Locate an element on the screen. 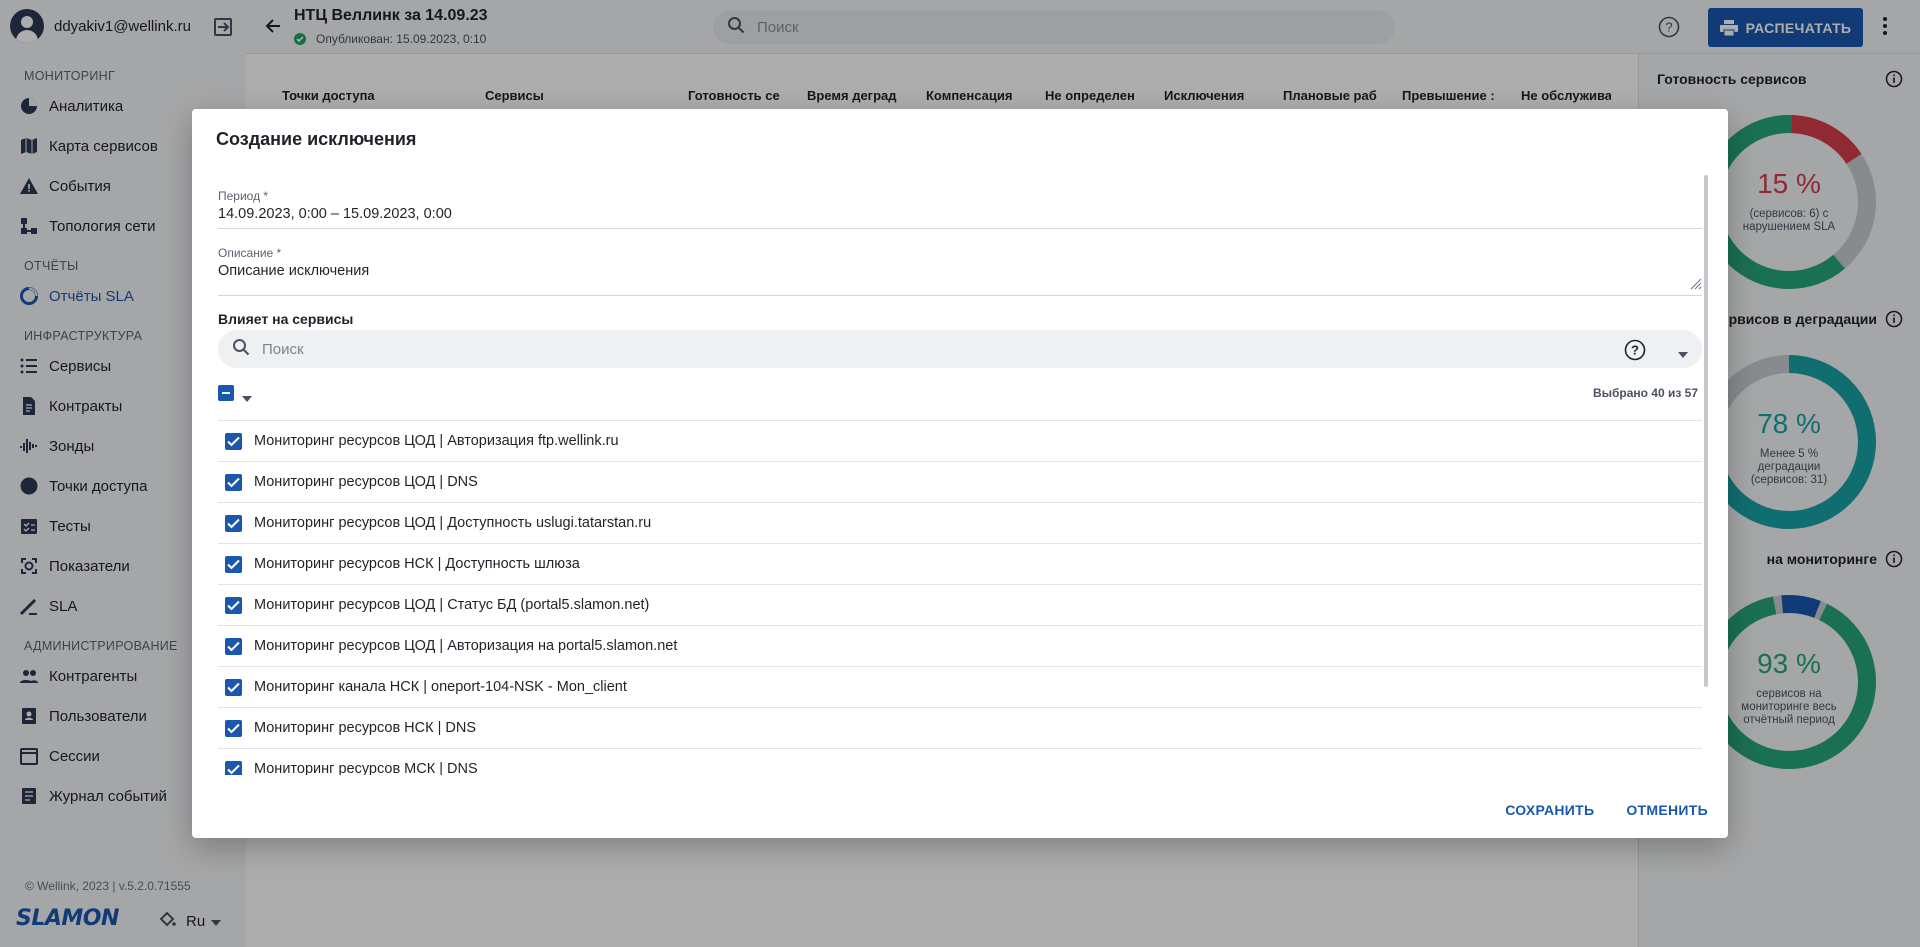 This screenshot has width=1920, height=947. description-label: Описание * is located at coordinates (250, 253).